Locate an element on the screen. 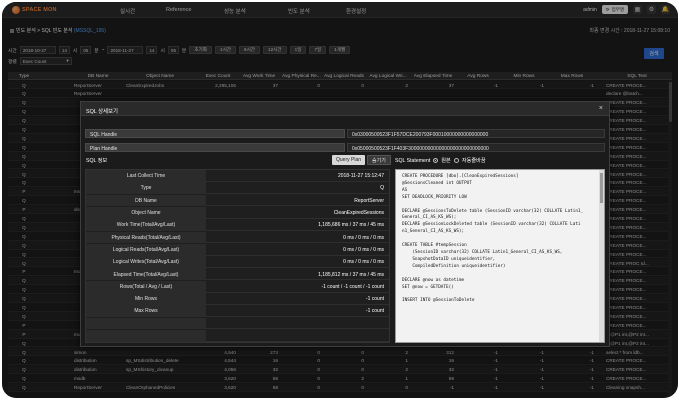 This screenshot has width=680, height=400. plan-handle-label: Plan Handle is located at coordinates (215, 147).